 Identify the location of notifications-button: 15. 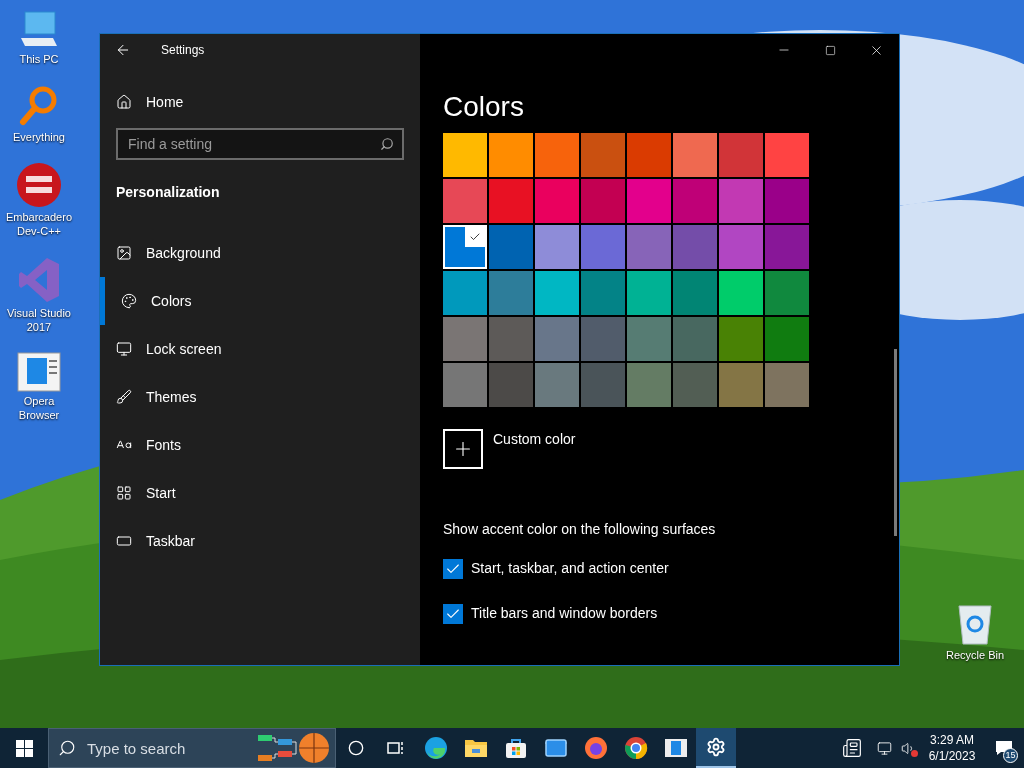
(1004, 748).